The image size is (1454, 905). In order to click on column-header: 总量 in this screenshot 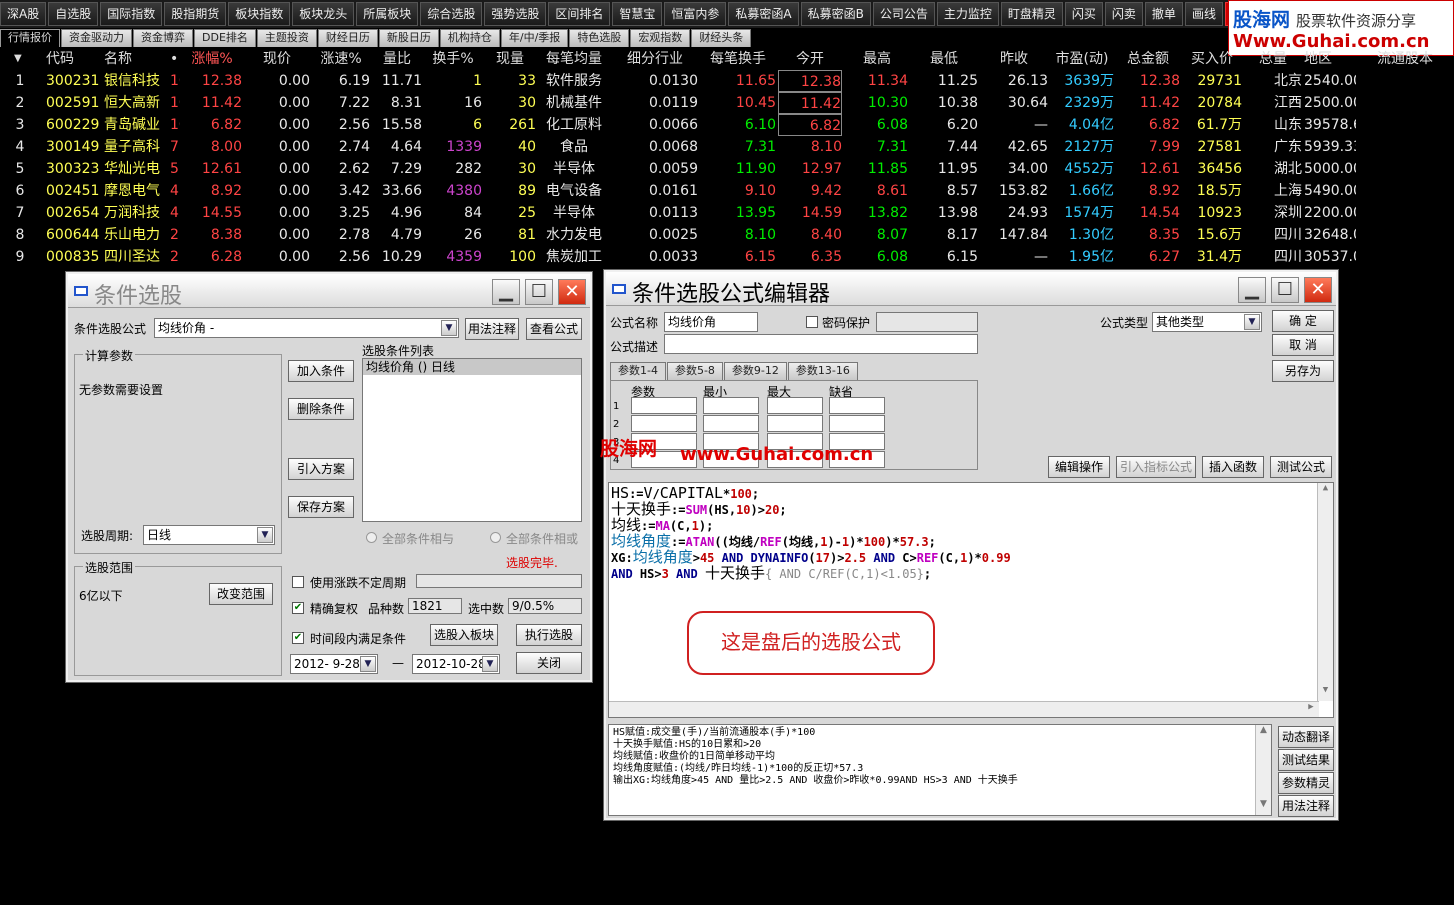, I will do `click(1273, 59)`.